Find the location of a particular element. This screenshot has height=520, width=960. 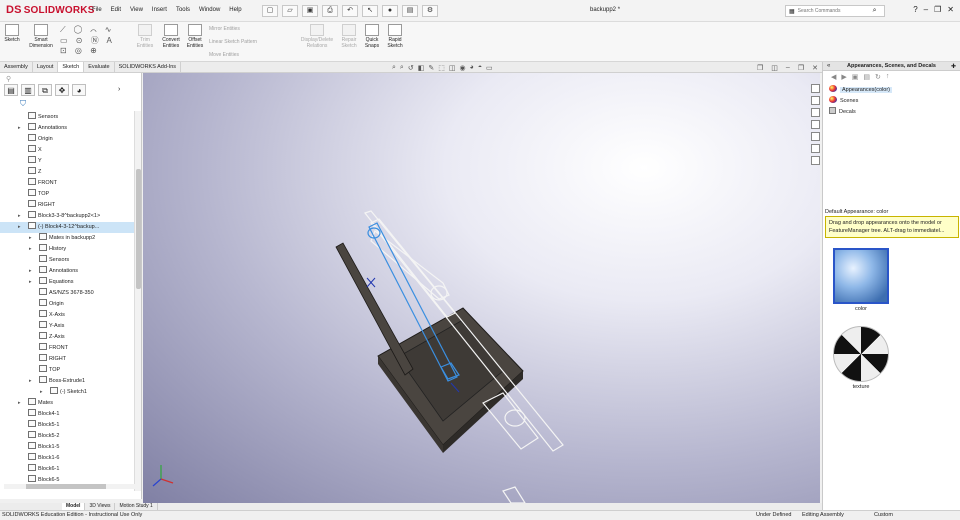

move-entities-button: Move Entities is located at coordinates (224, 55).